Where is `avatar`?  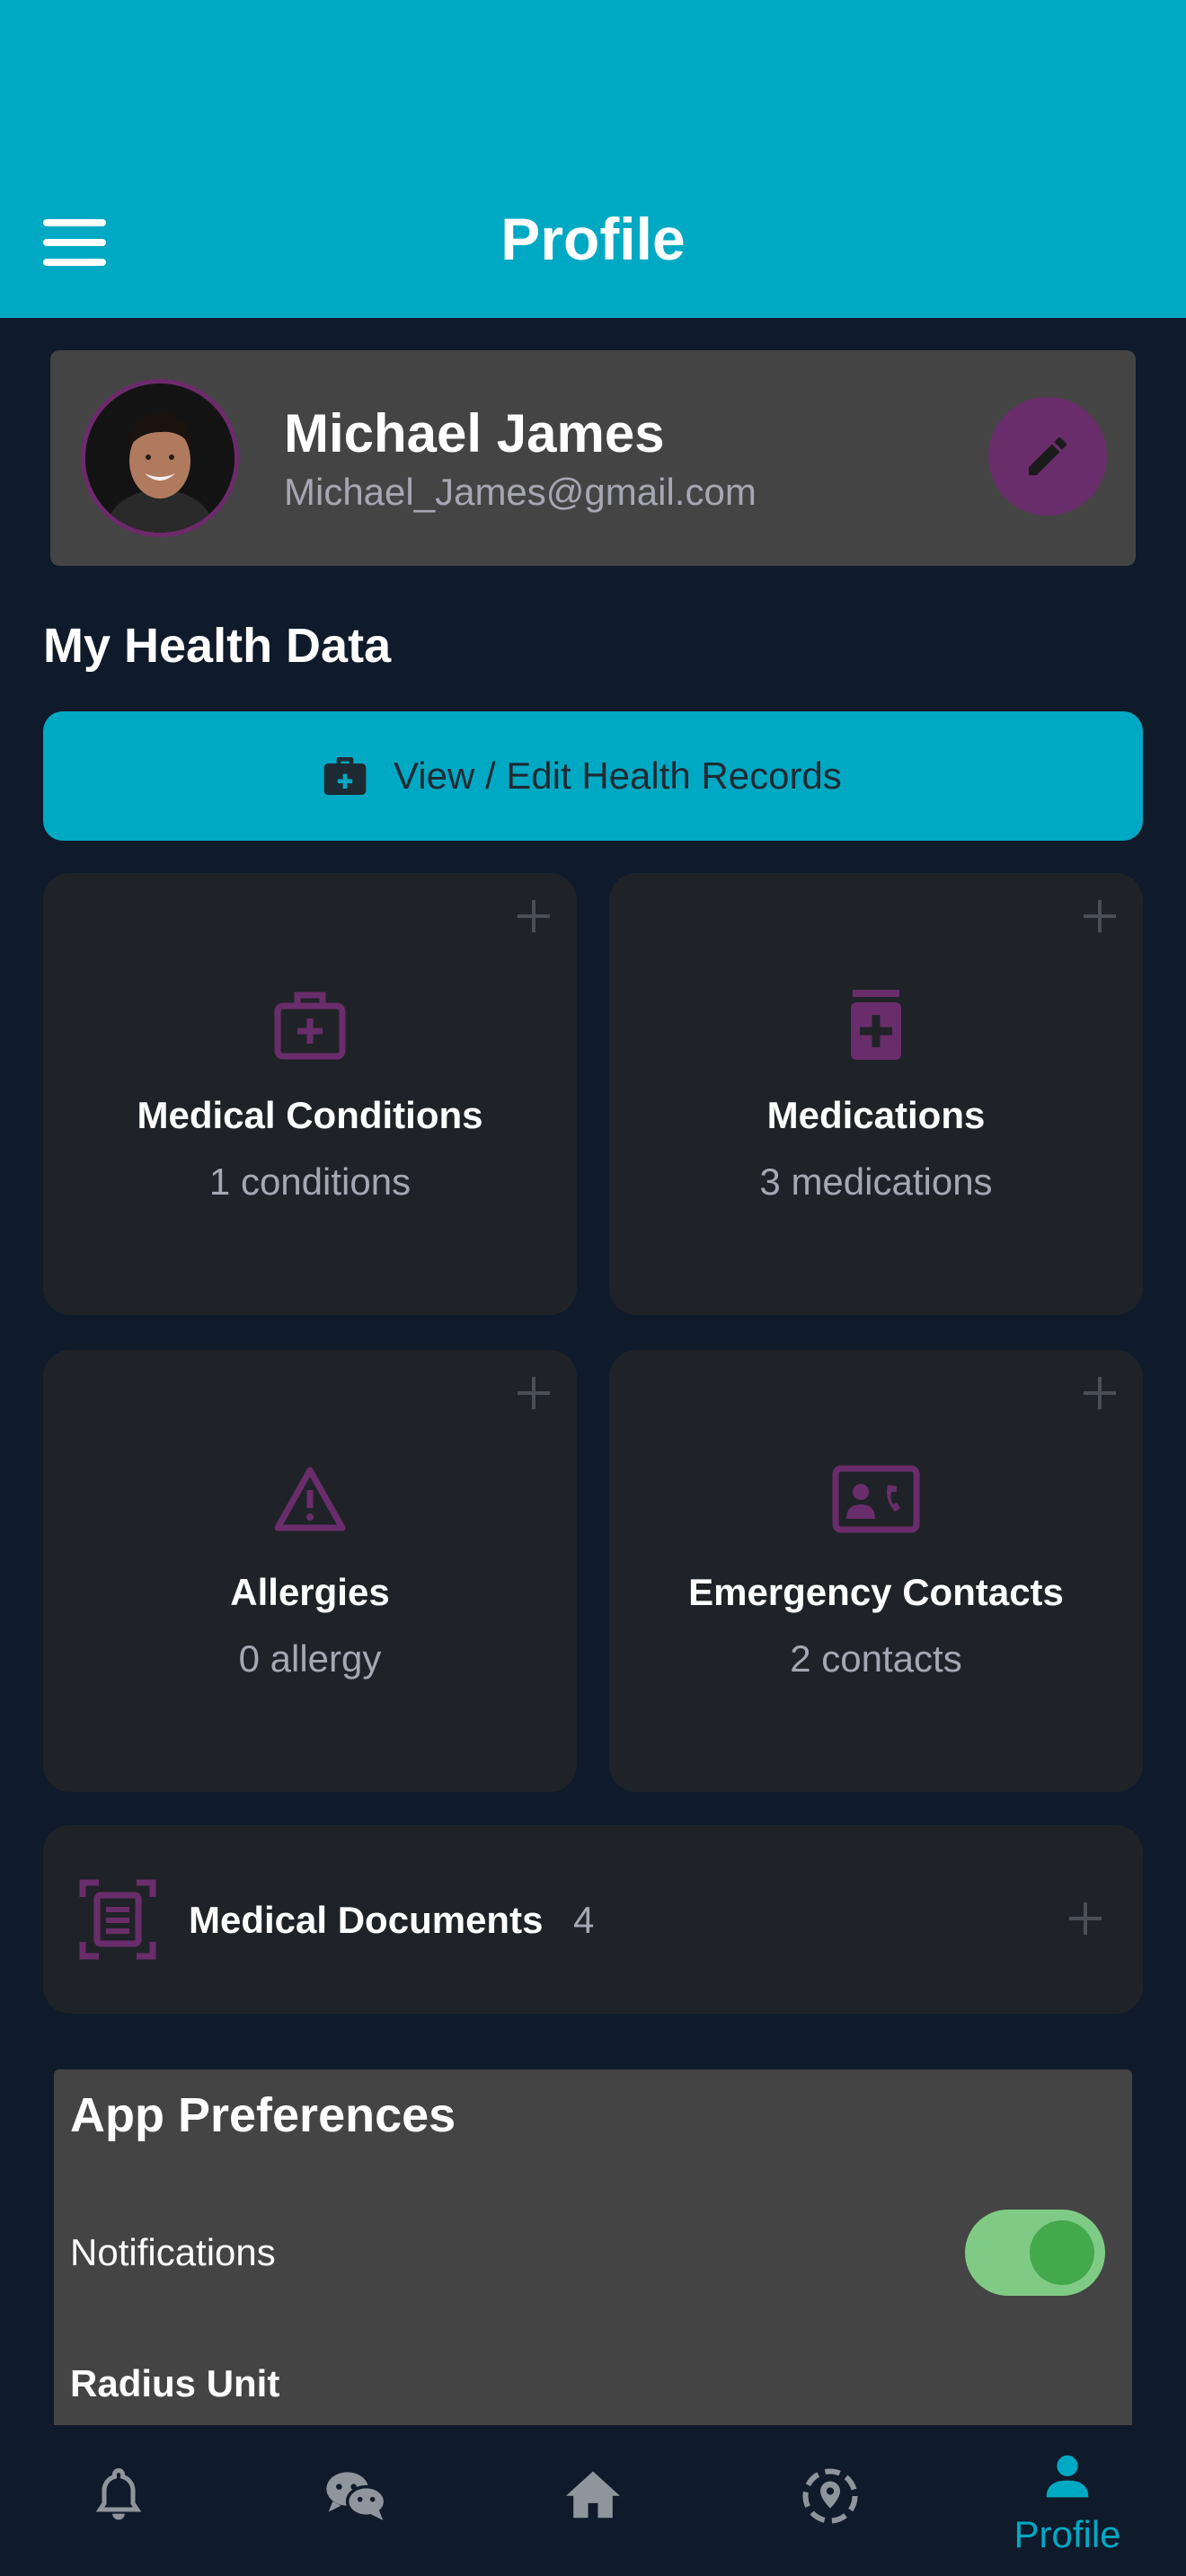
avatar is located at coordinates (160, 458).